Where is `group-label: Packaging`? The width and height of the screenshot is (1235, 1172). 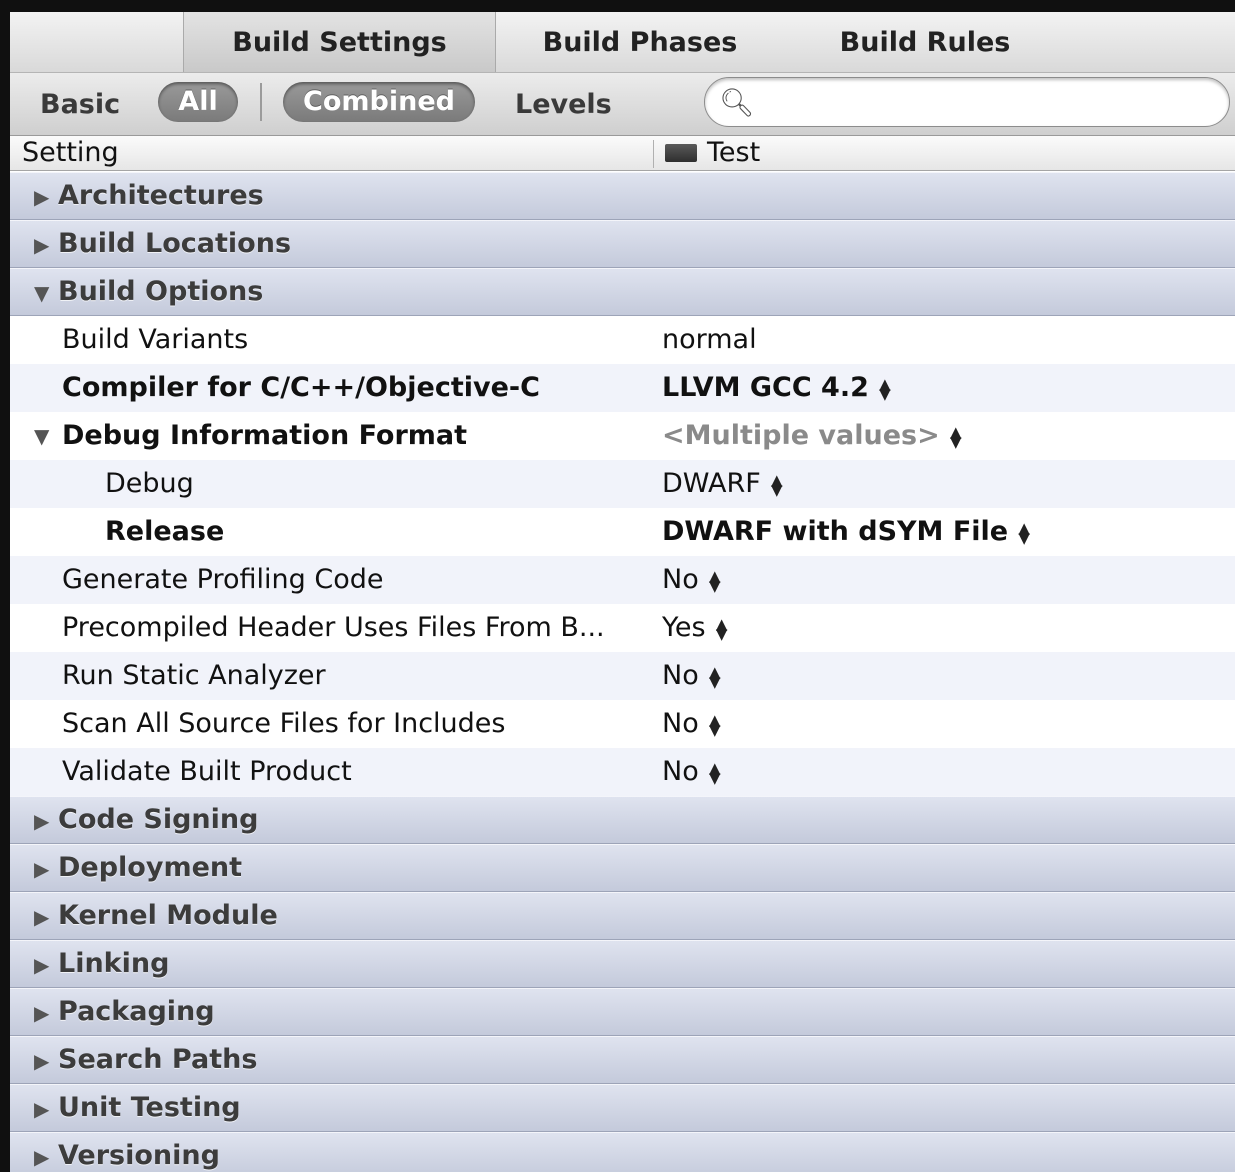
group-label: Packaging is located at coordinates (136, 1011).